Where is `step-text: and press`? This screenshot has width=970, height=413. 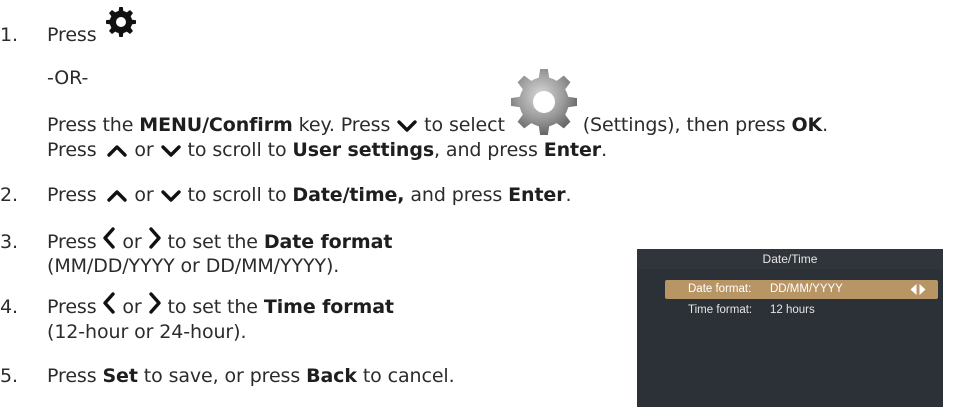 step-text: and press is located at coordinates (456, 195).